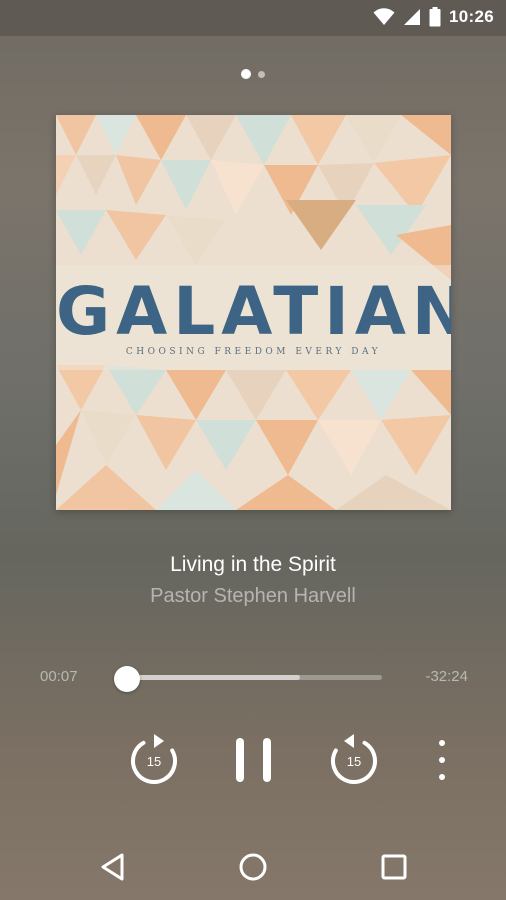  I want to click on pause-icon, so click(253, 760).